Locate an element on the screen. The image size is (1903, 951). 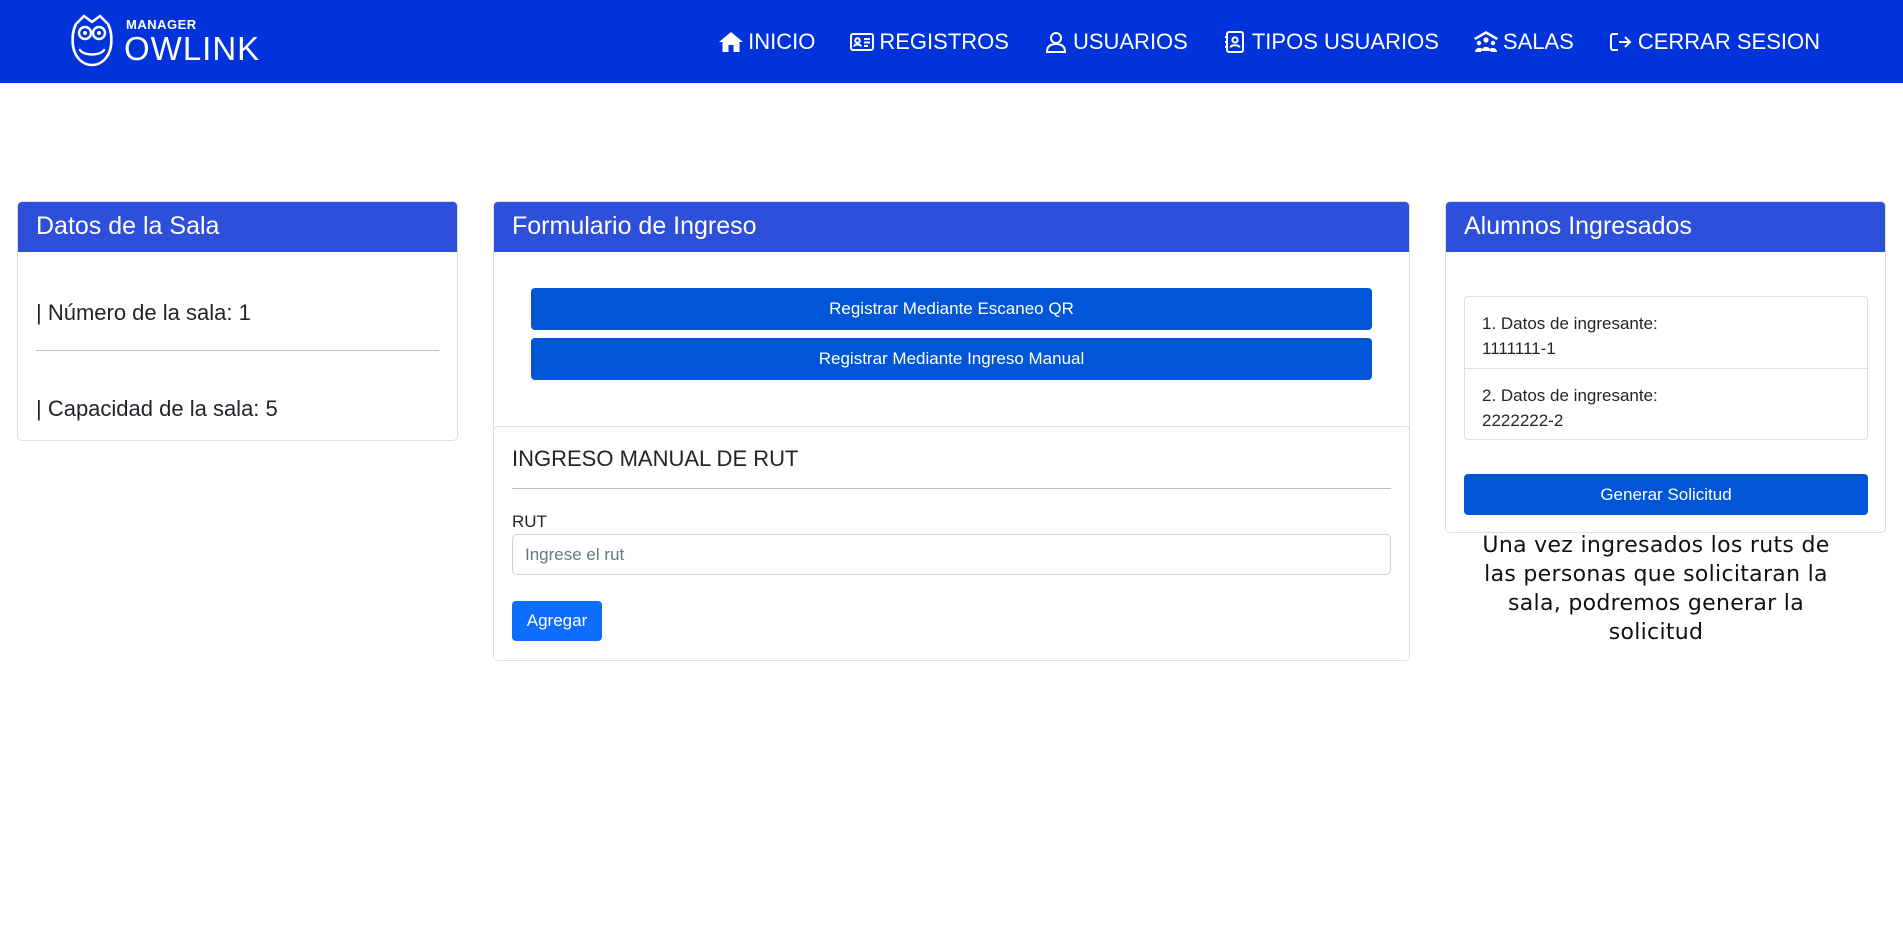
register-manual-button: Registrar Mediante Ingreso Manual is located at coordinates (951, 359).